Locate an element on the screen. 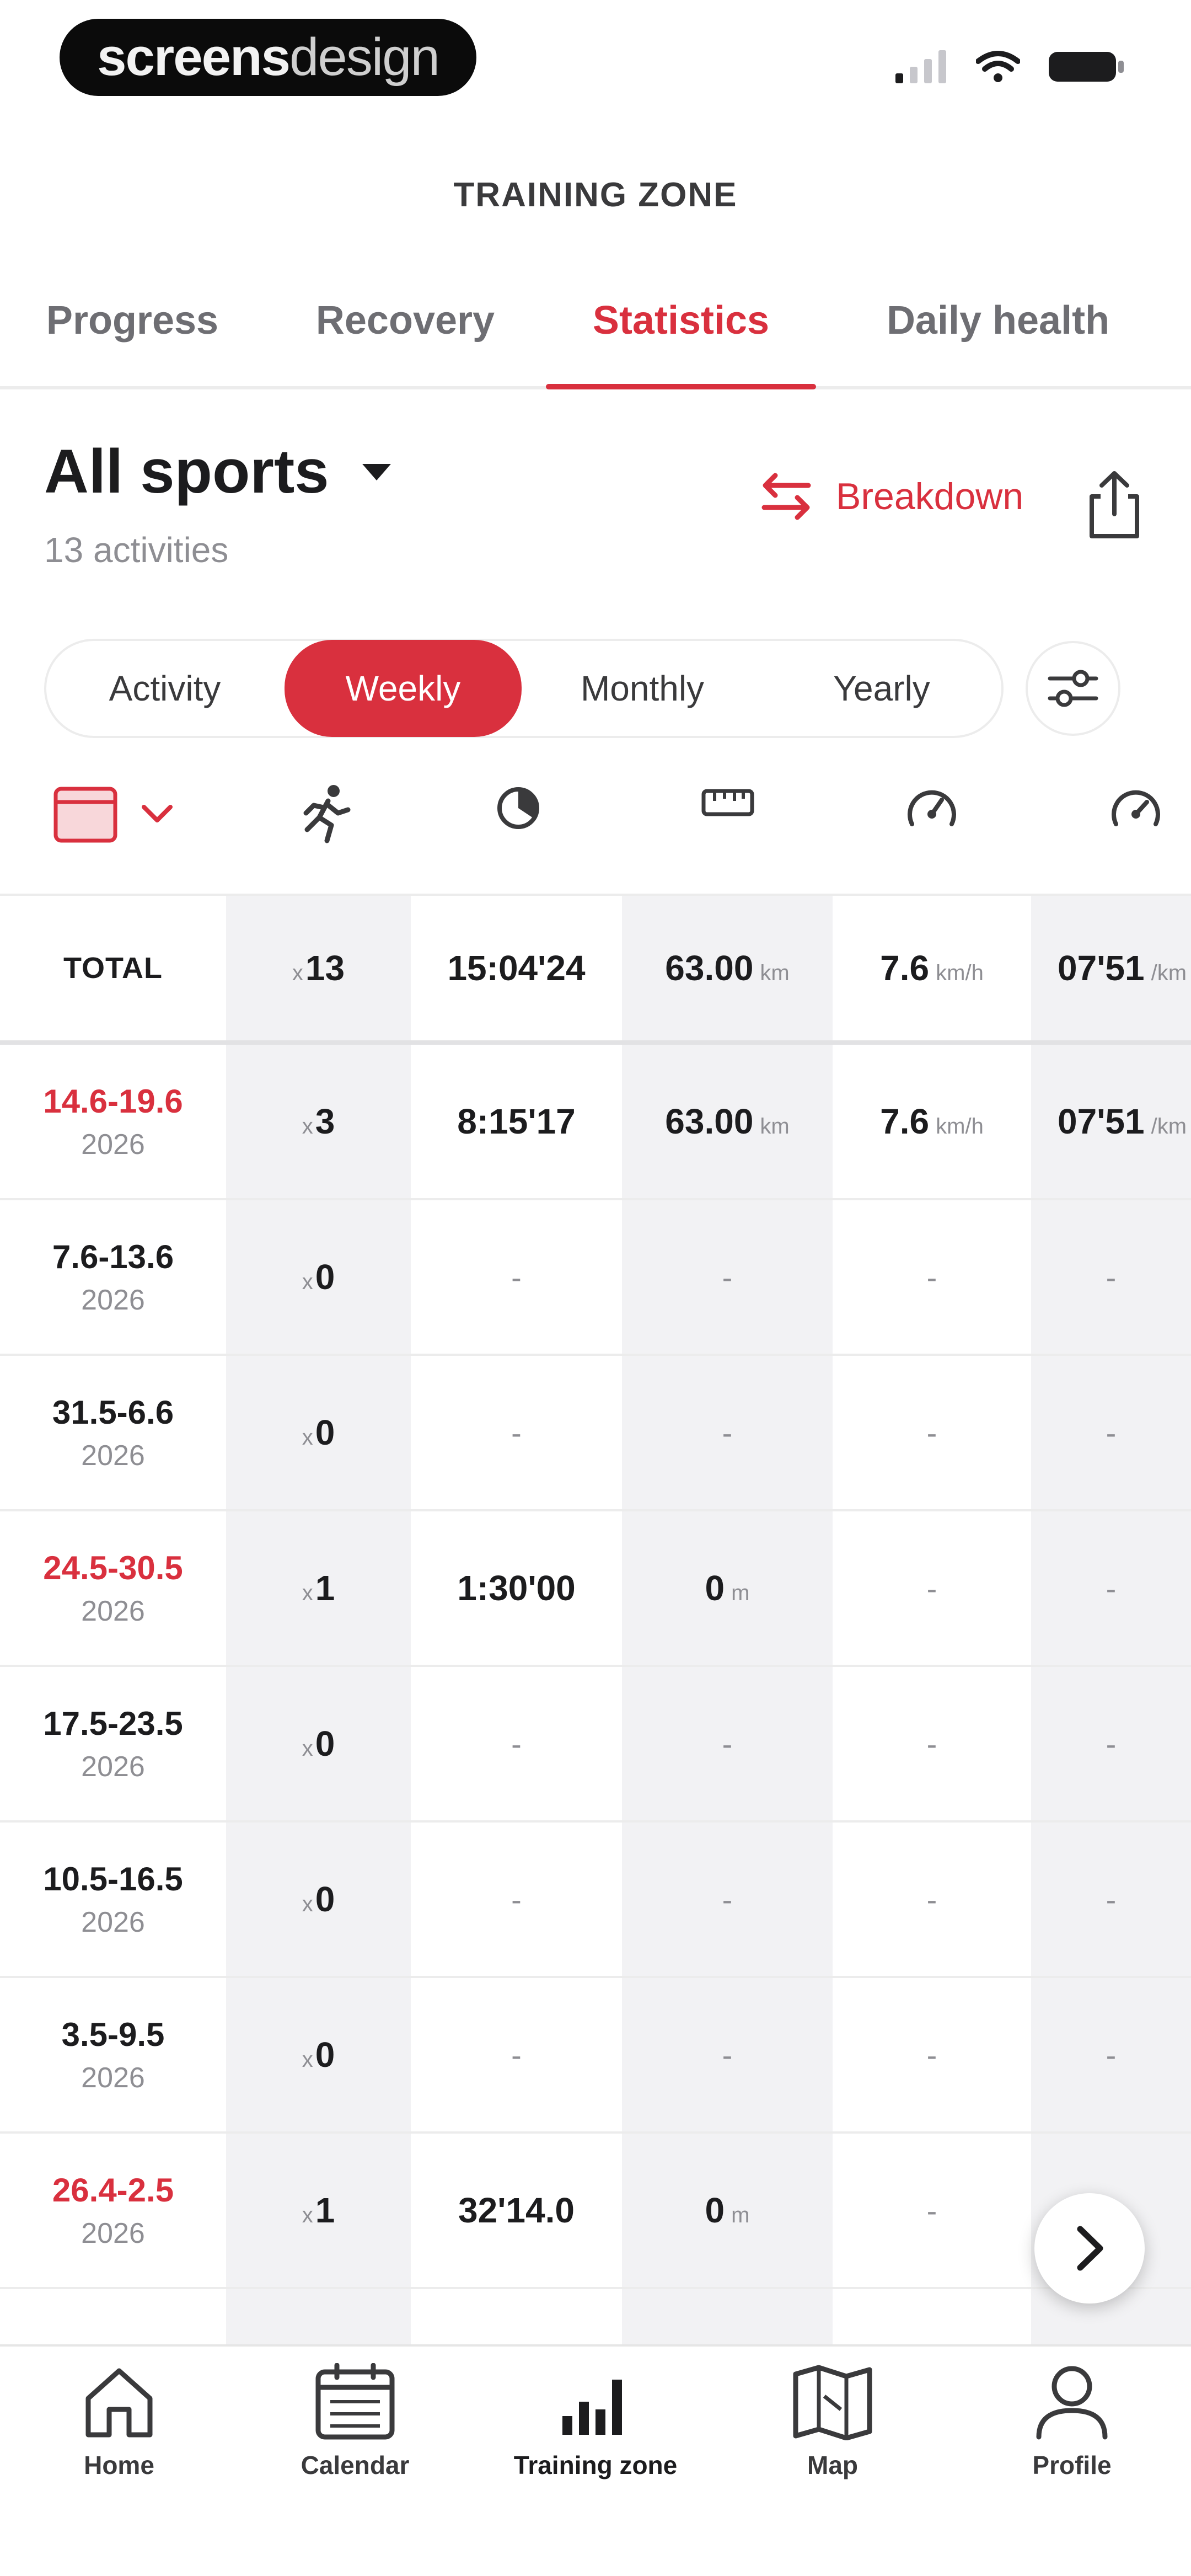 This screenshot has width=1191, height=2576. nav-home: Home is located at coordinates (119, 2421).